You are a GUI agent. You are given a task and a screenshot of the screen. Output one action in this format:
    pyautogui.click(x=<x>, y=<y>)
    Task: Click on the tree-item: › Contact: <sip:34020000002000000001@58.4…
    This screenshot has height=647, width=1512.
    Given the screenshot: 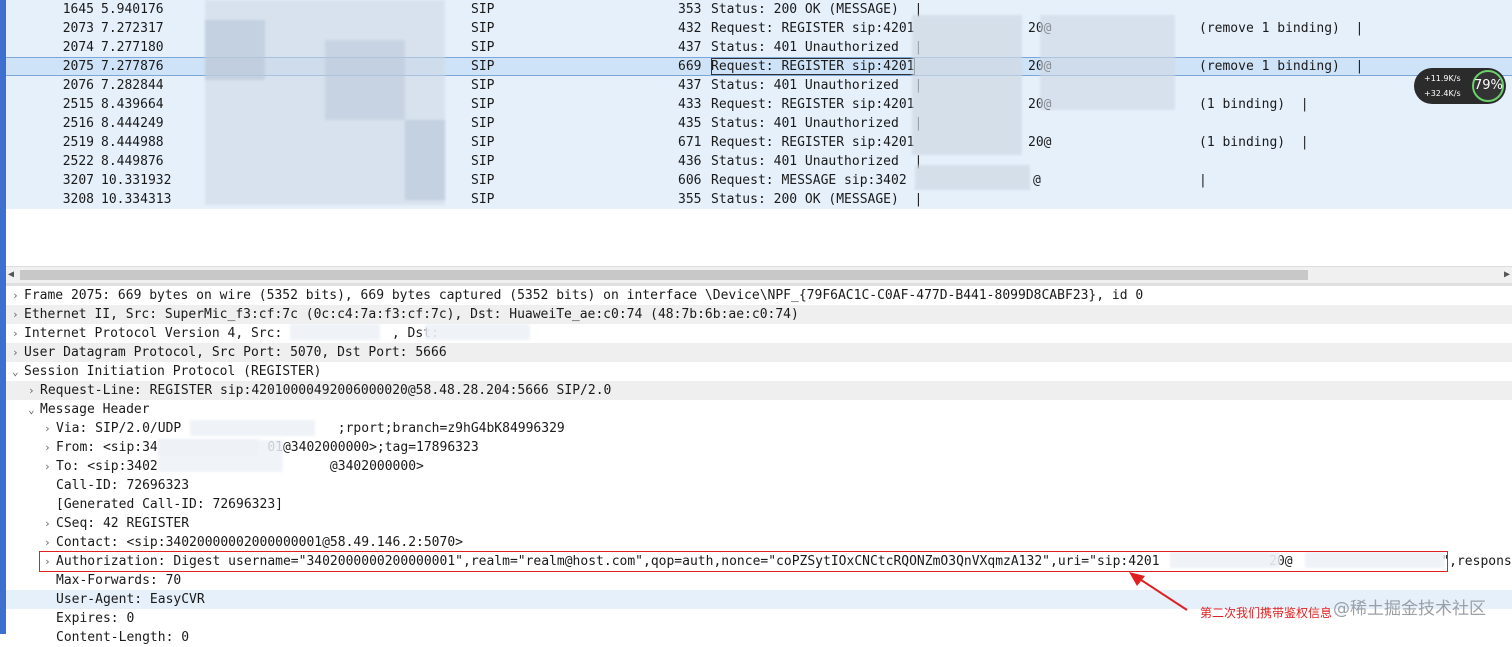 What is the action you would take?
    pyautogui.click(x=759, y=542)
    